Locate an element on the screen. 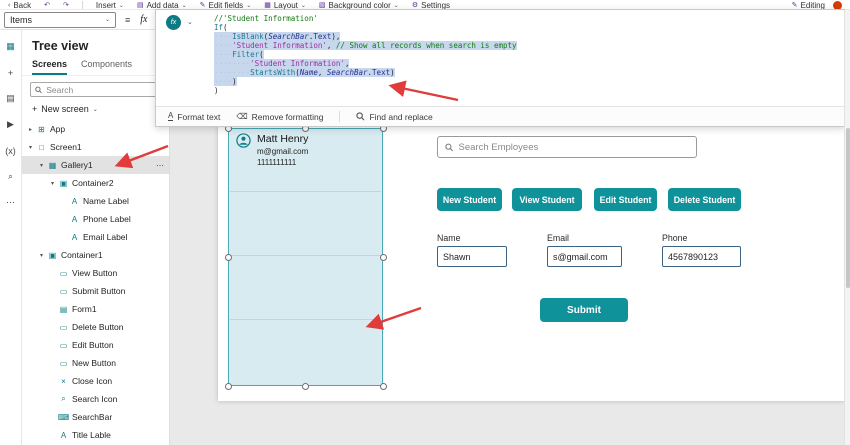  formula-line-8: ····) is located at coordinates (365, 81).